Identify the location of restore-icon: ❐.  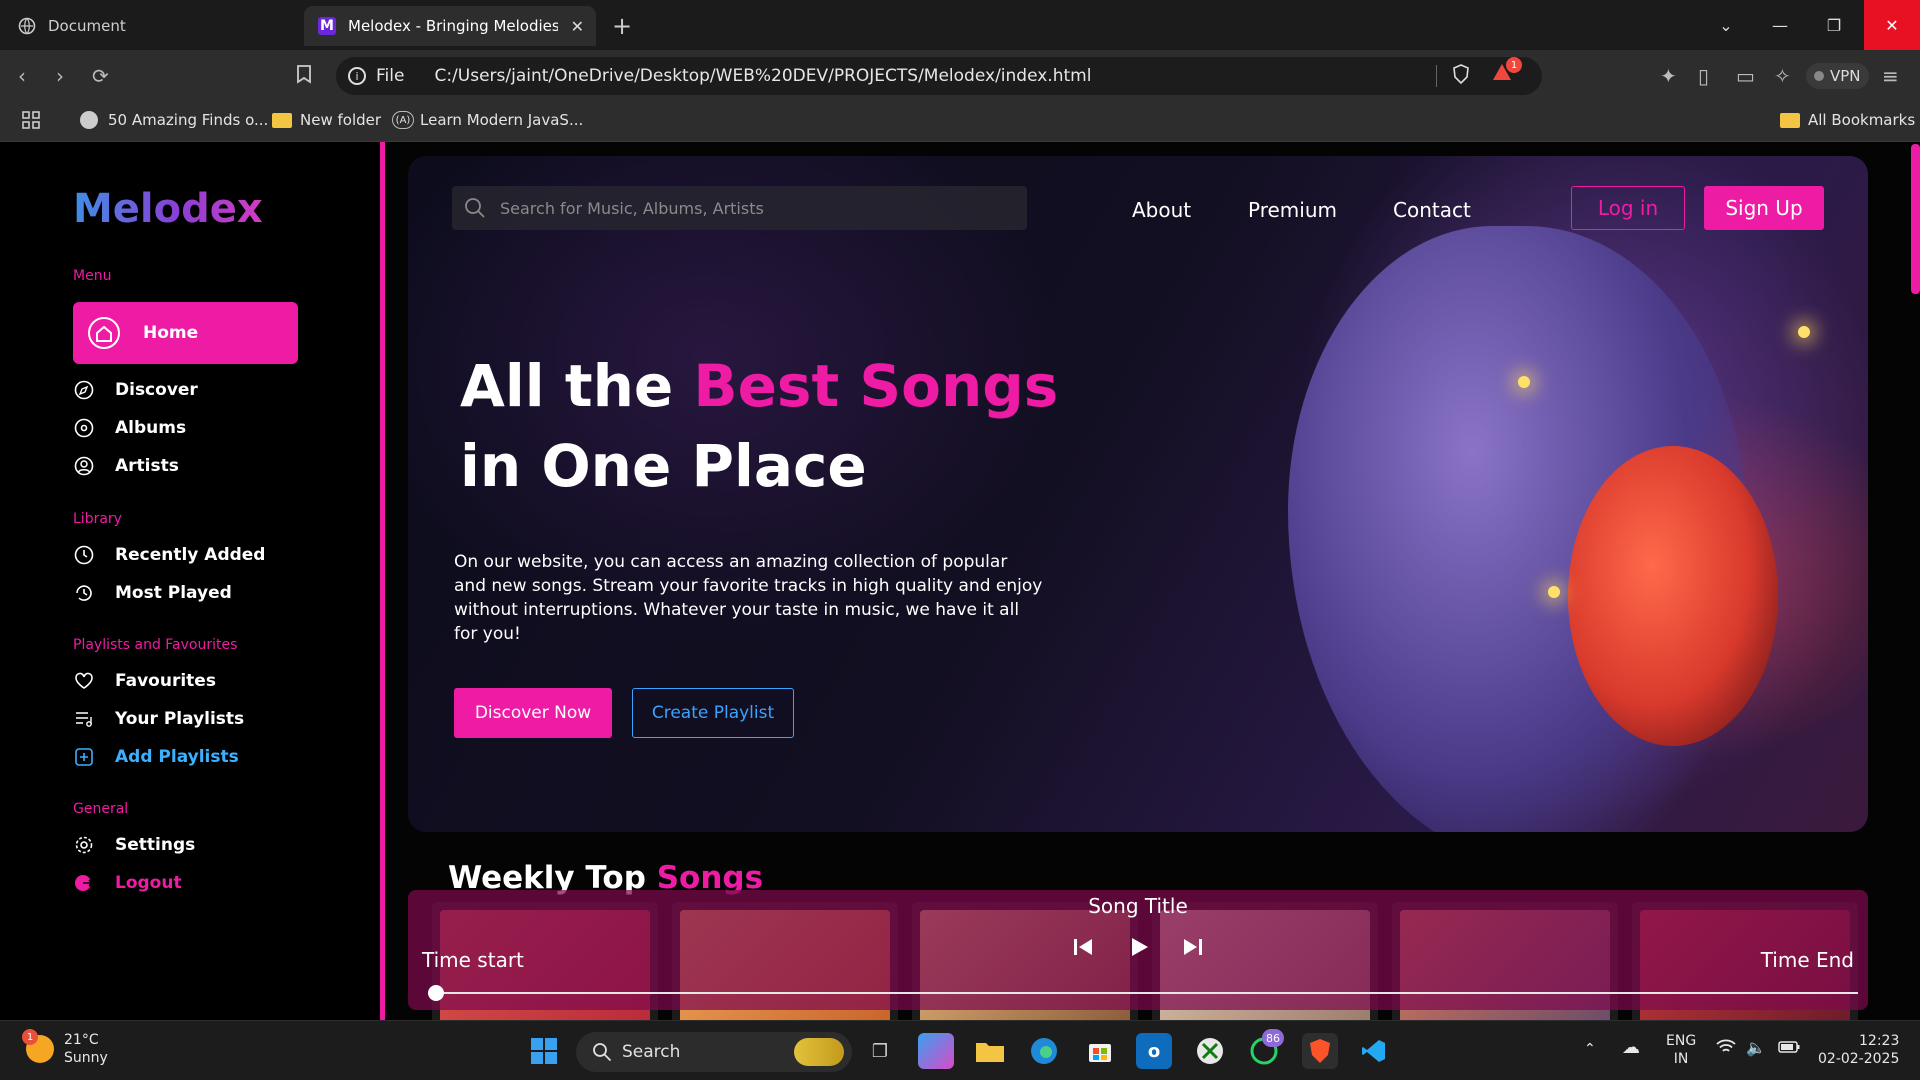
(1834, 25).